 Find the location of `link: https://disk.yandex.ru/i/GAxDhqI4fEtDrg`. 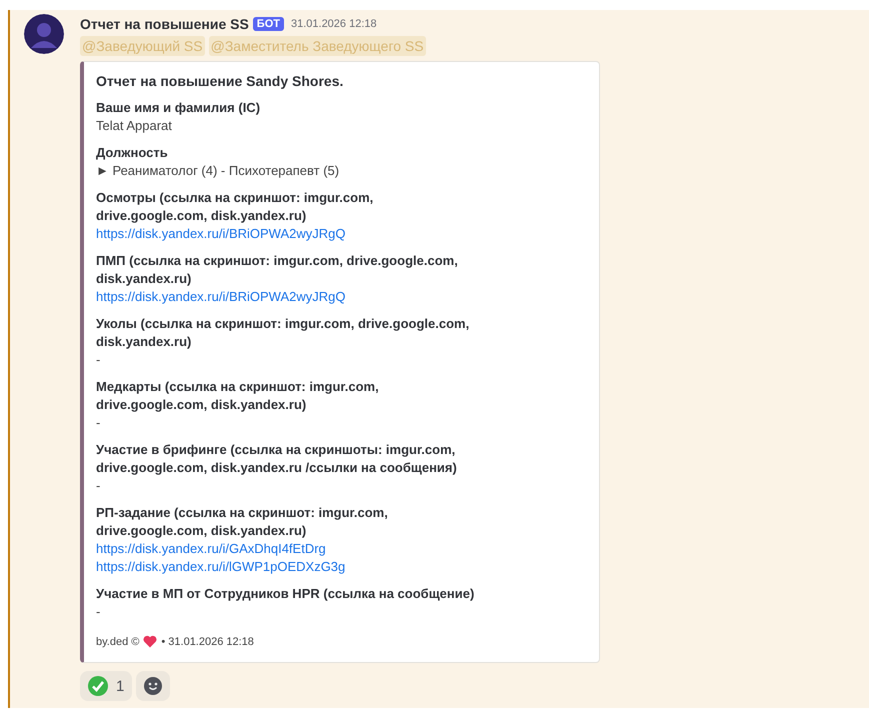

link: https://disk.yandex.ru/i/GAxDhqI4fEtDrg is located at coordinates (211, 548).